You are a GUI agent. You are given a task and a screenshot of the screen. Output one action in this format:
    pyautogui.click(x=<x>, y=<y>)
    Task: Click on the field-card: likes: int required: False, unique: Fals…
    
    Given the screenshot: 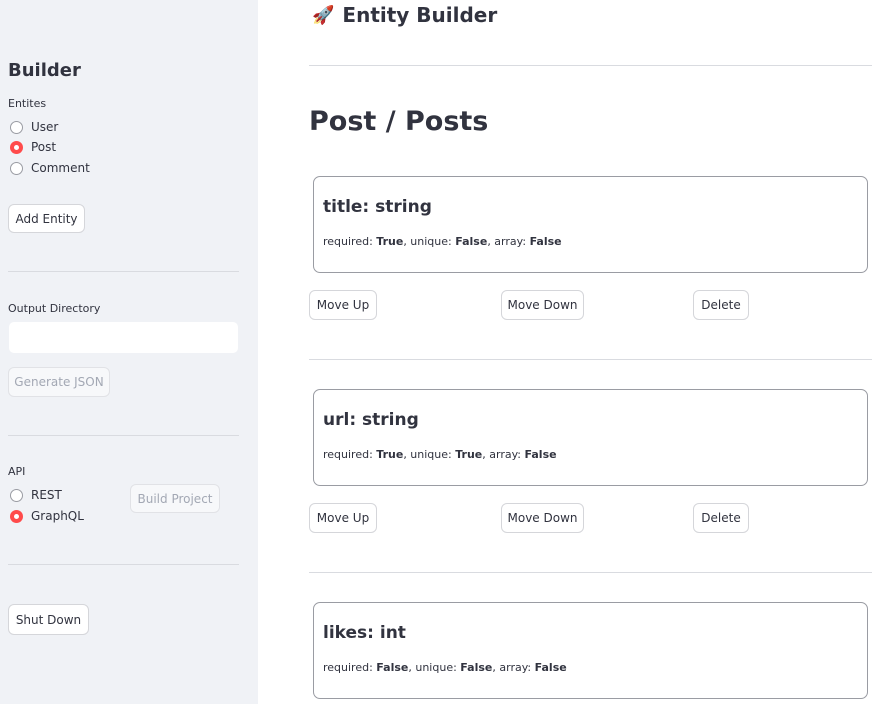 What is the action you would take?
    pyautogui.click(x=590, y=650)
    